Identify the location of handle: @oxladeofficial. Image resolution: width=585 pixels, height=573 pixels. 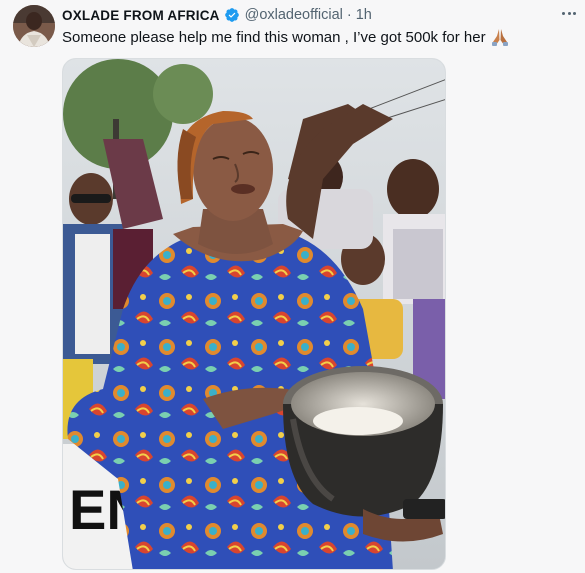
(294, 15).